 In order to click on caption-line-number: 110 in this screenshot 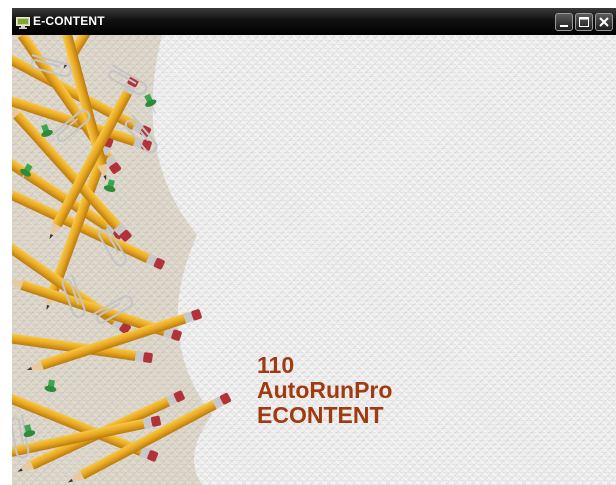, I will do `click(276, 365)`.